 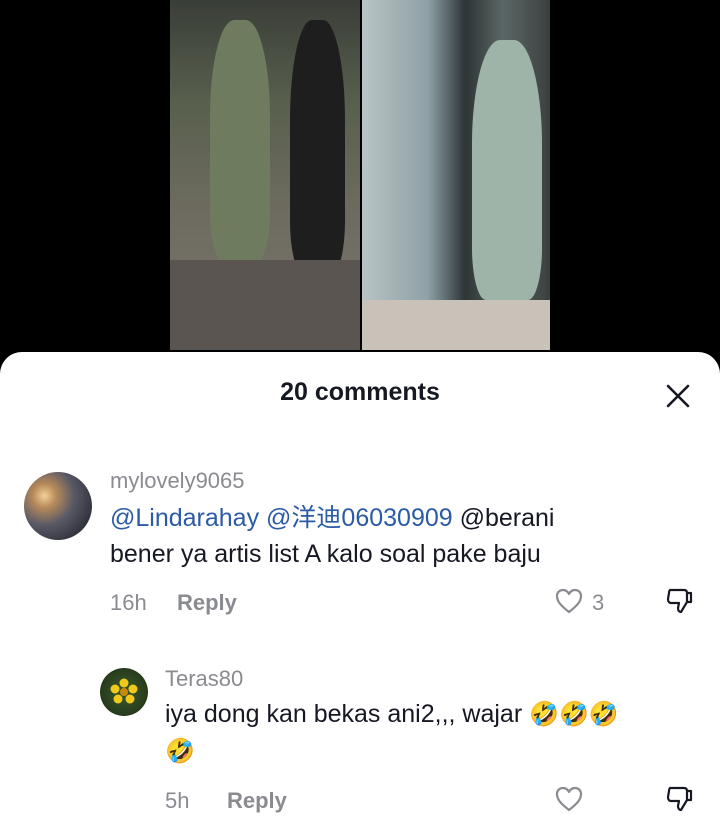 What do you see at coordinates (128, 602) in the screenshot?
I see `comment-timestamp: 16h` at bounding box center [128, 602].